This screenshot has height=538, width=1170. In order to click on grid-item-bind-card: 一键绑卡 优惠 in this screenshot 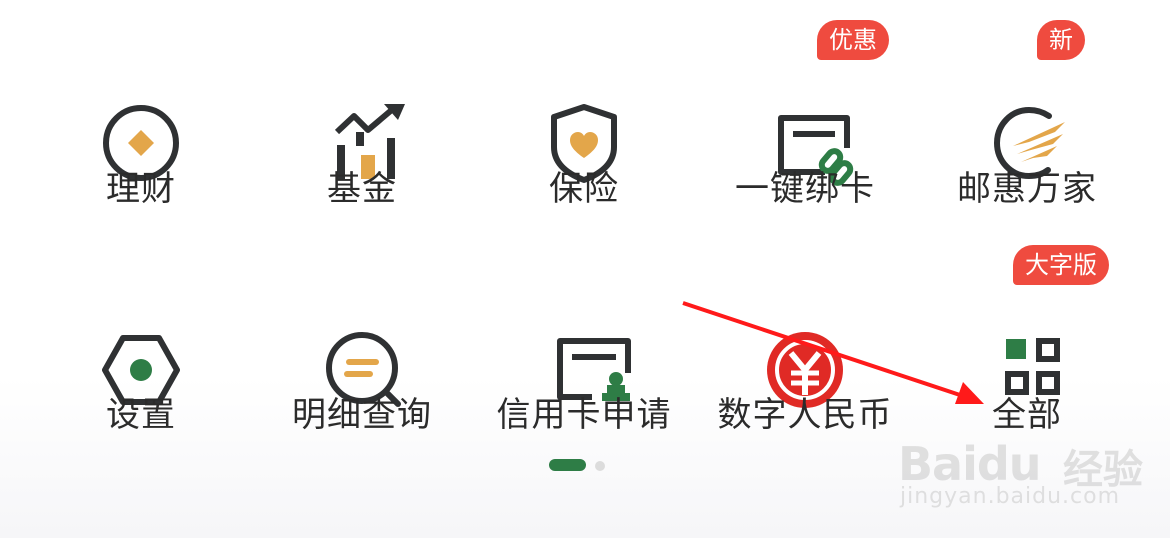, I will do `click(805, 130)`.